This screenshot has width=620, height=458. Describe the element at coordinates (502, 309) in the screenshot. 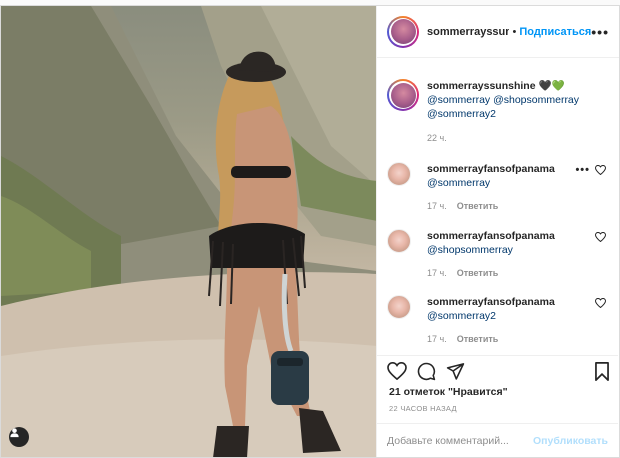

I see `comment-text: sommerrayfansofpanama @sommerray2` at that location.